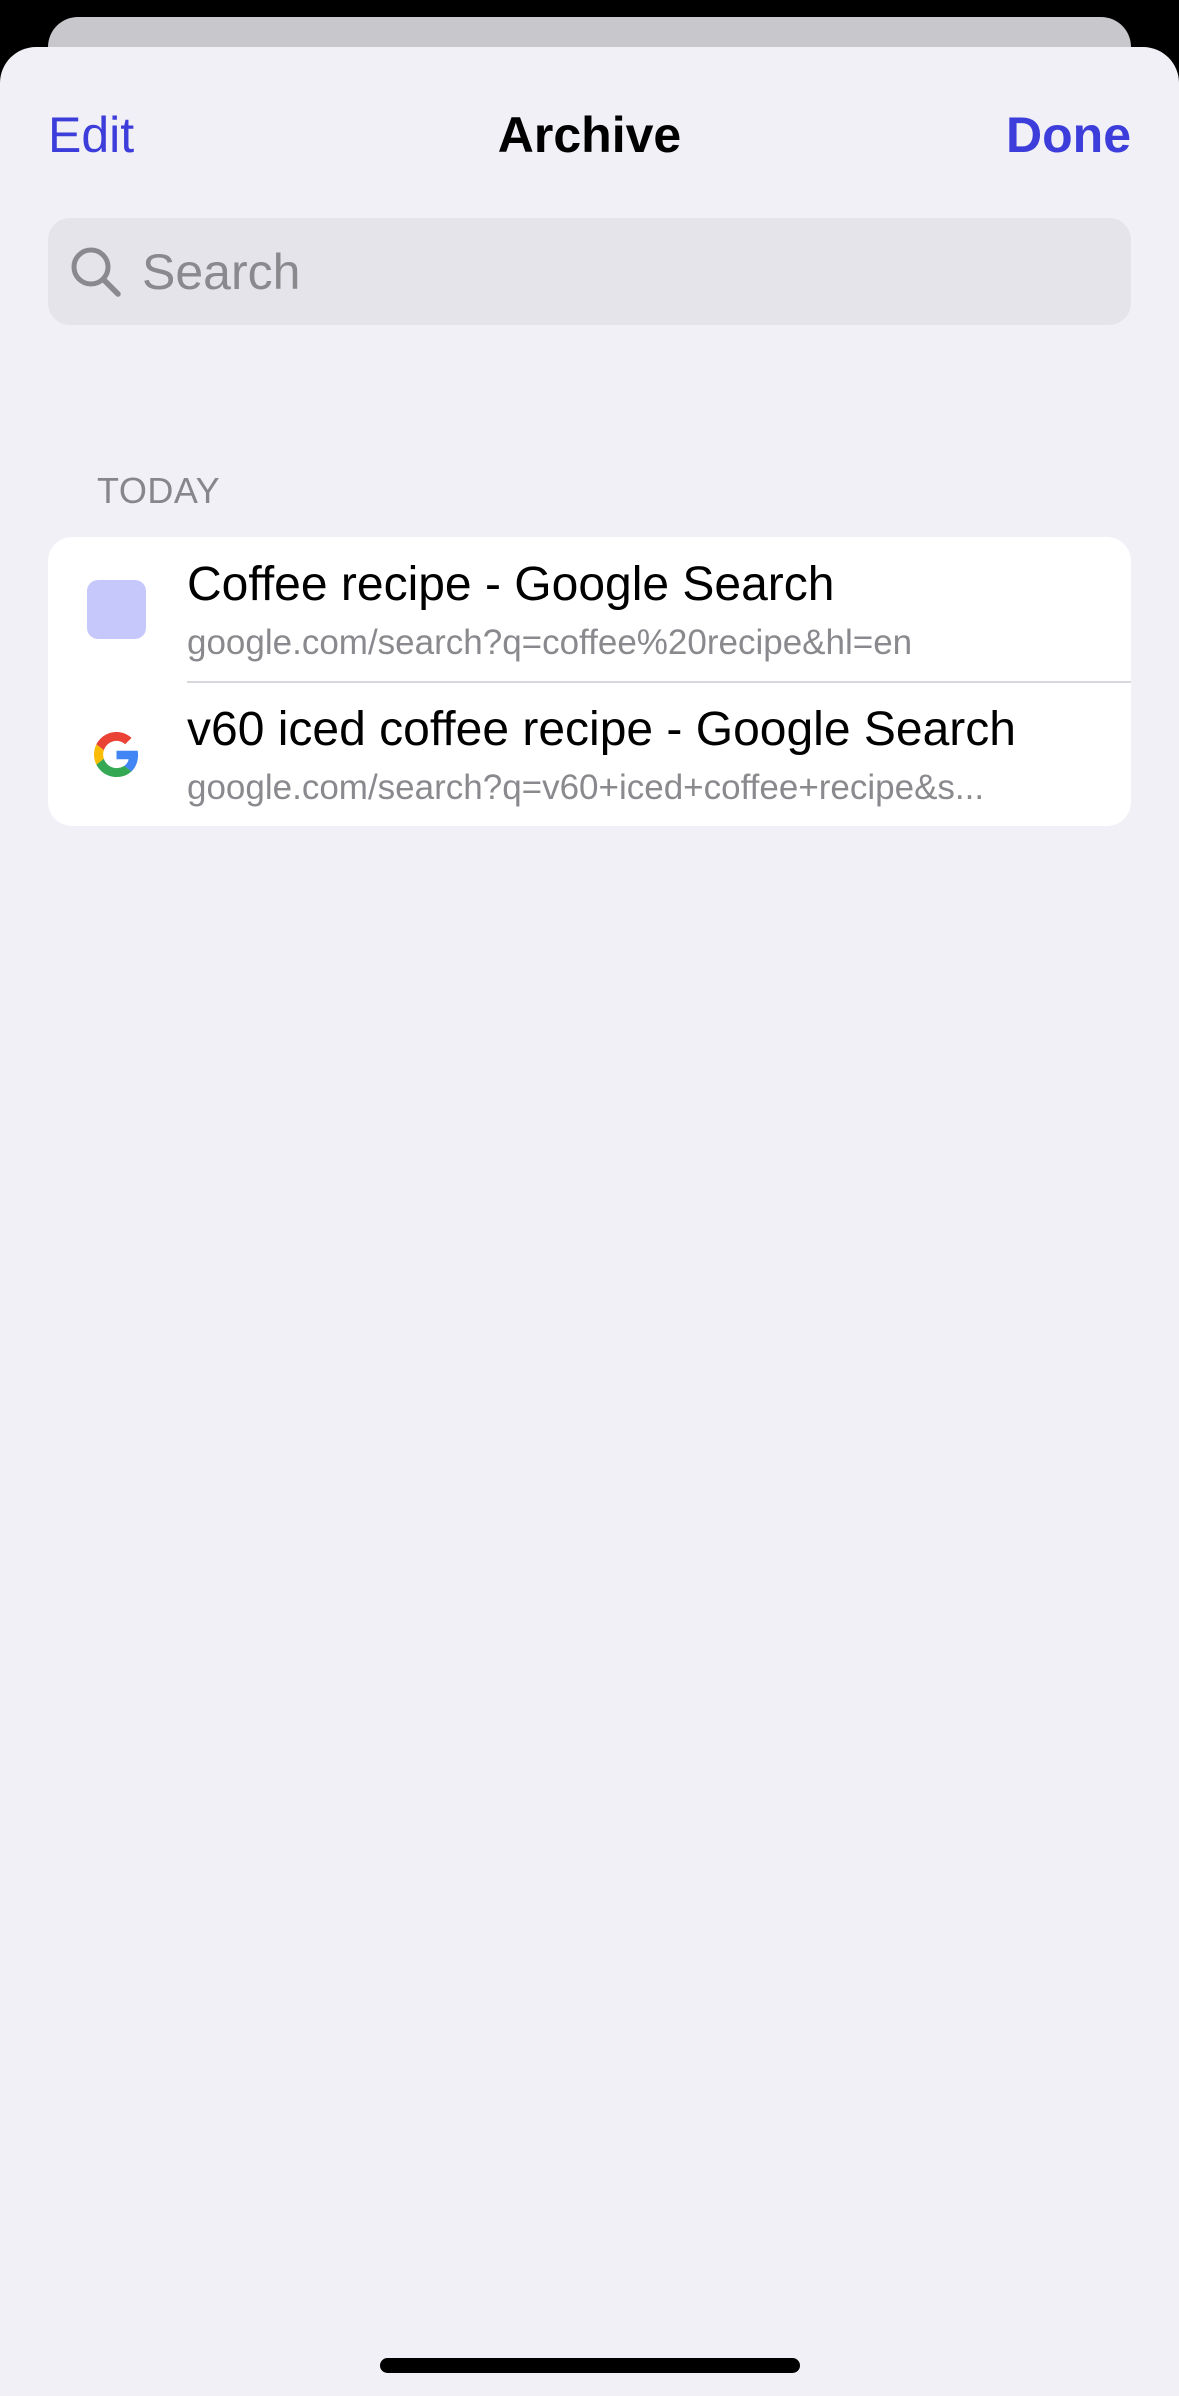 Image resolution: width=1179 pixels, height=2396 pixels. I want to click on list-item-title: Coffee recipe - Google Search, so click(511, 584).